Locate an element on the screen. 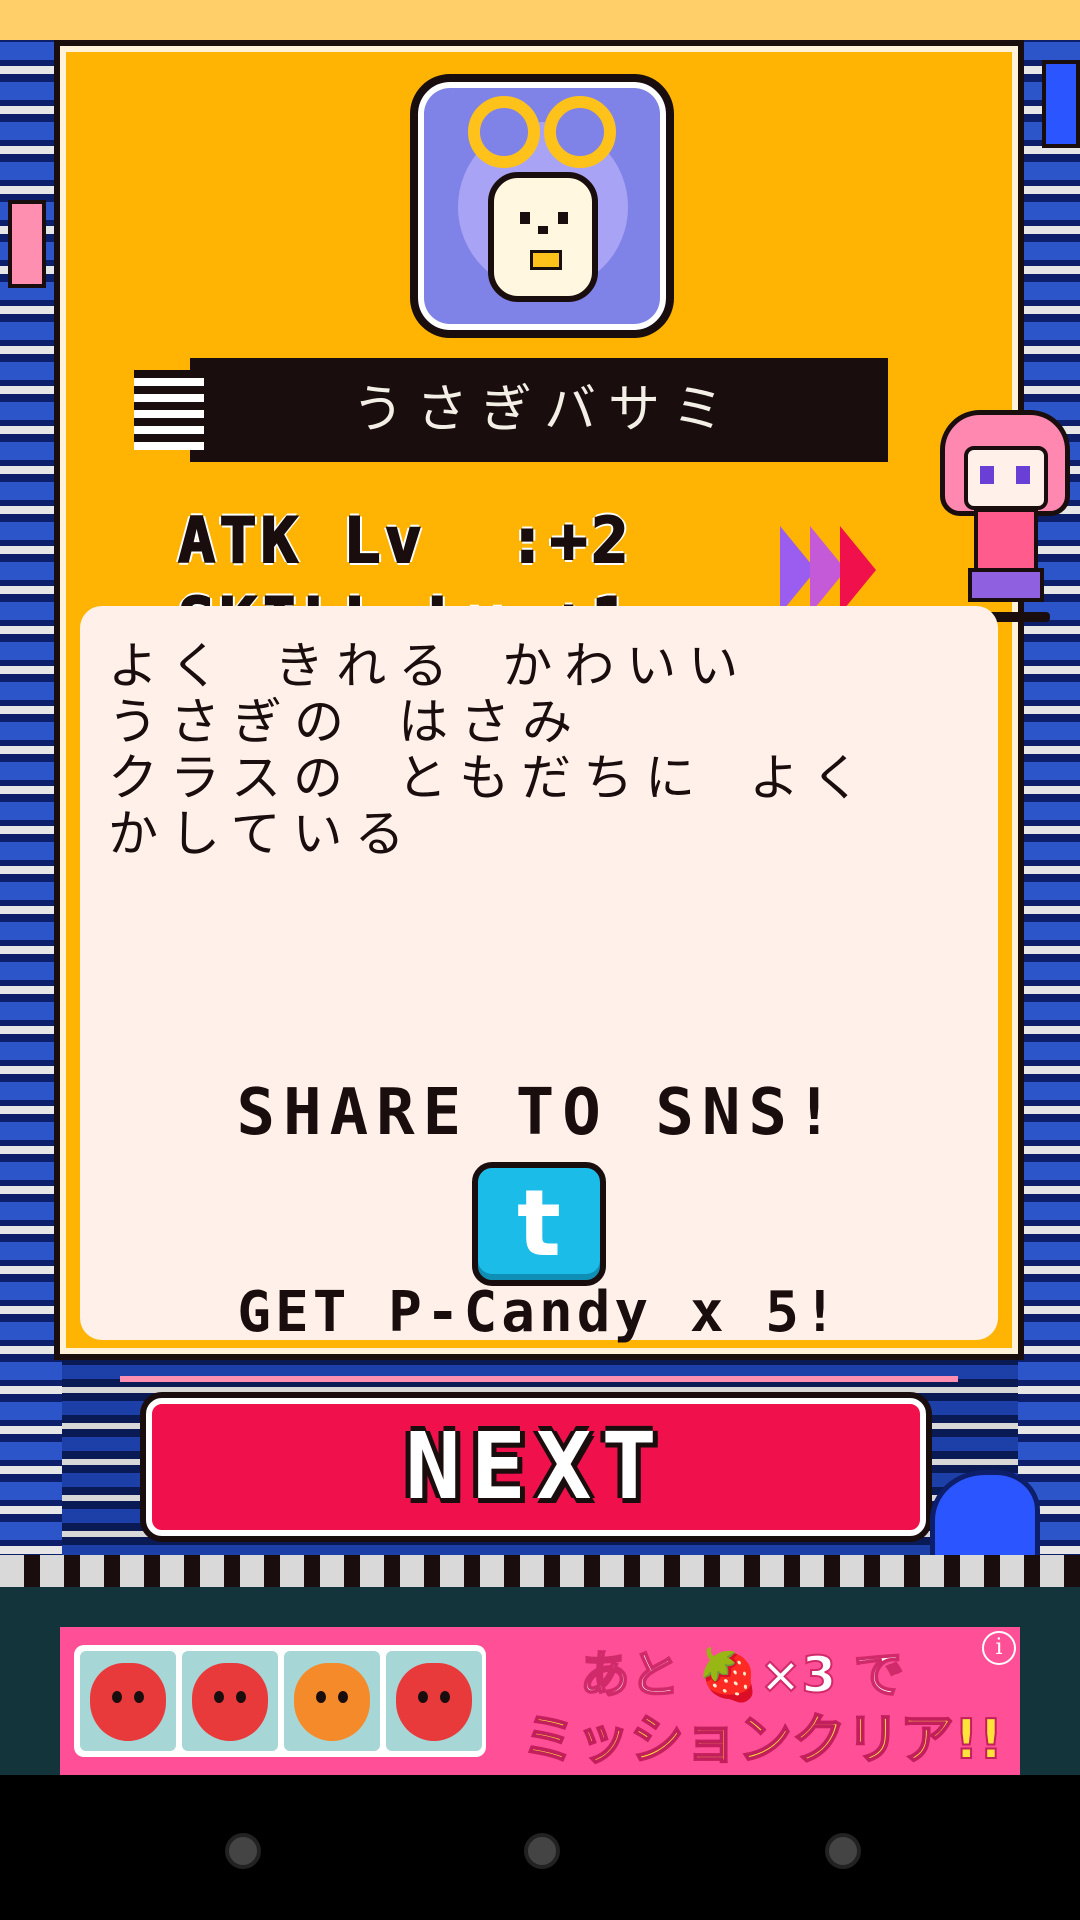  carrot-icon is located at coordinates (332, 1702).